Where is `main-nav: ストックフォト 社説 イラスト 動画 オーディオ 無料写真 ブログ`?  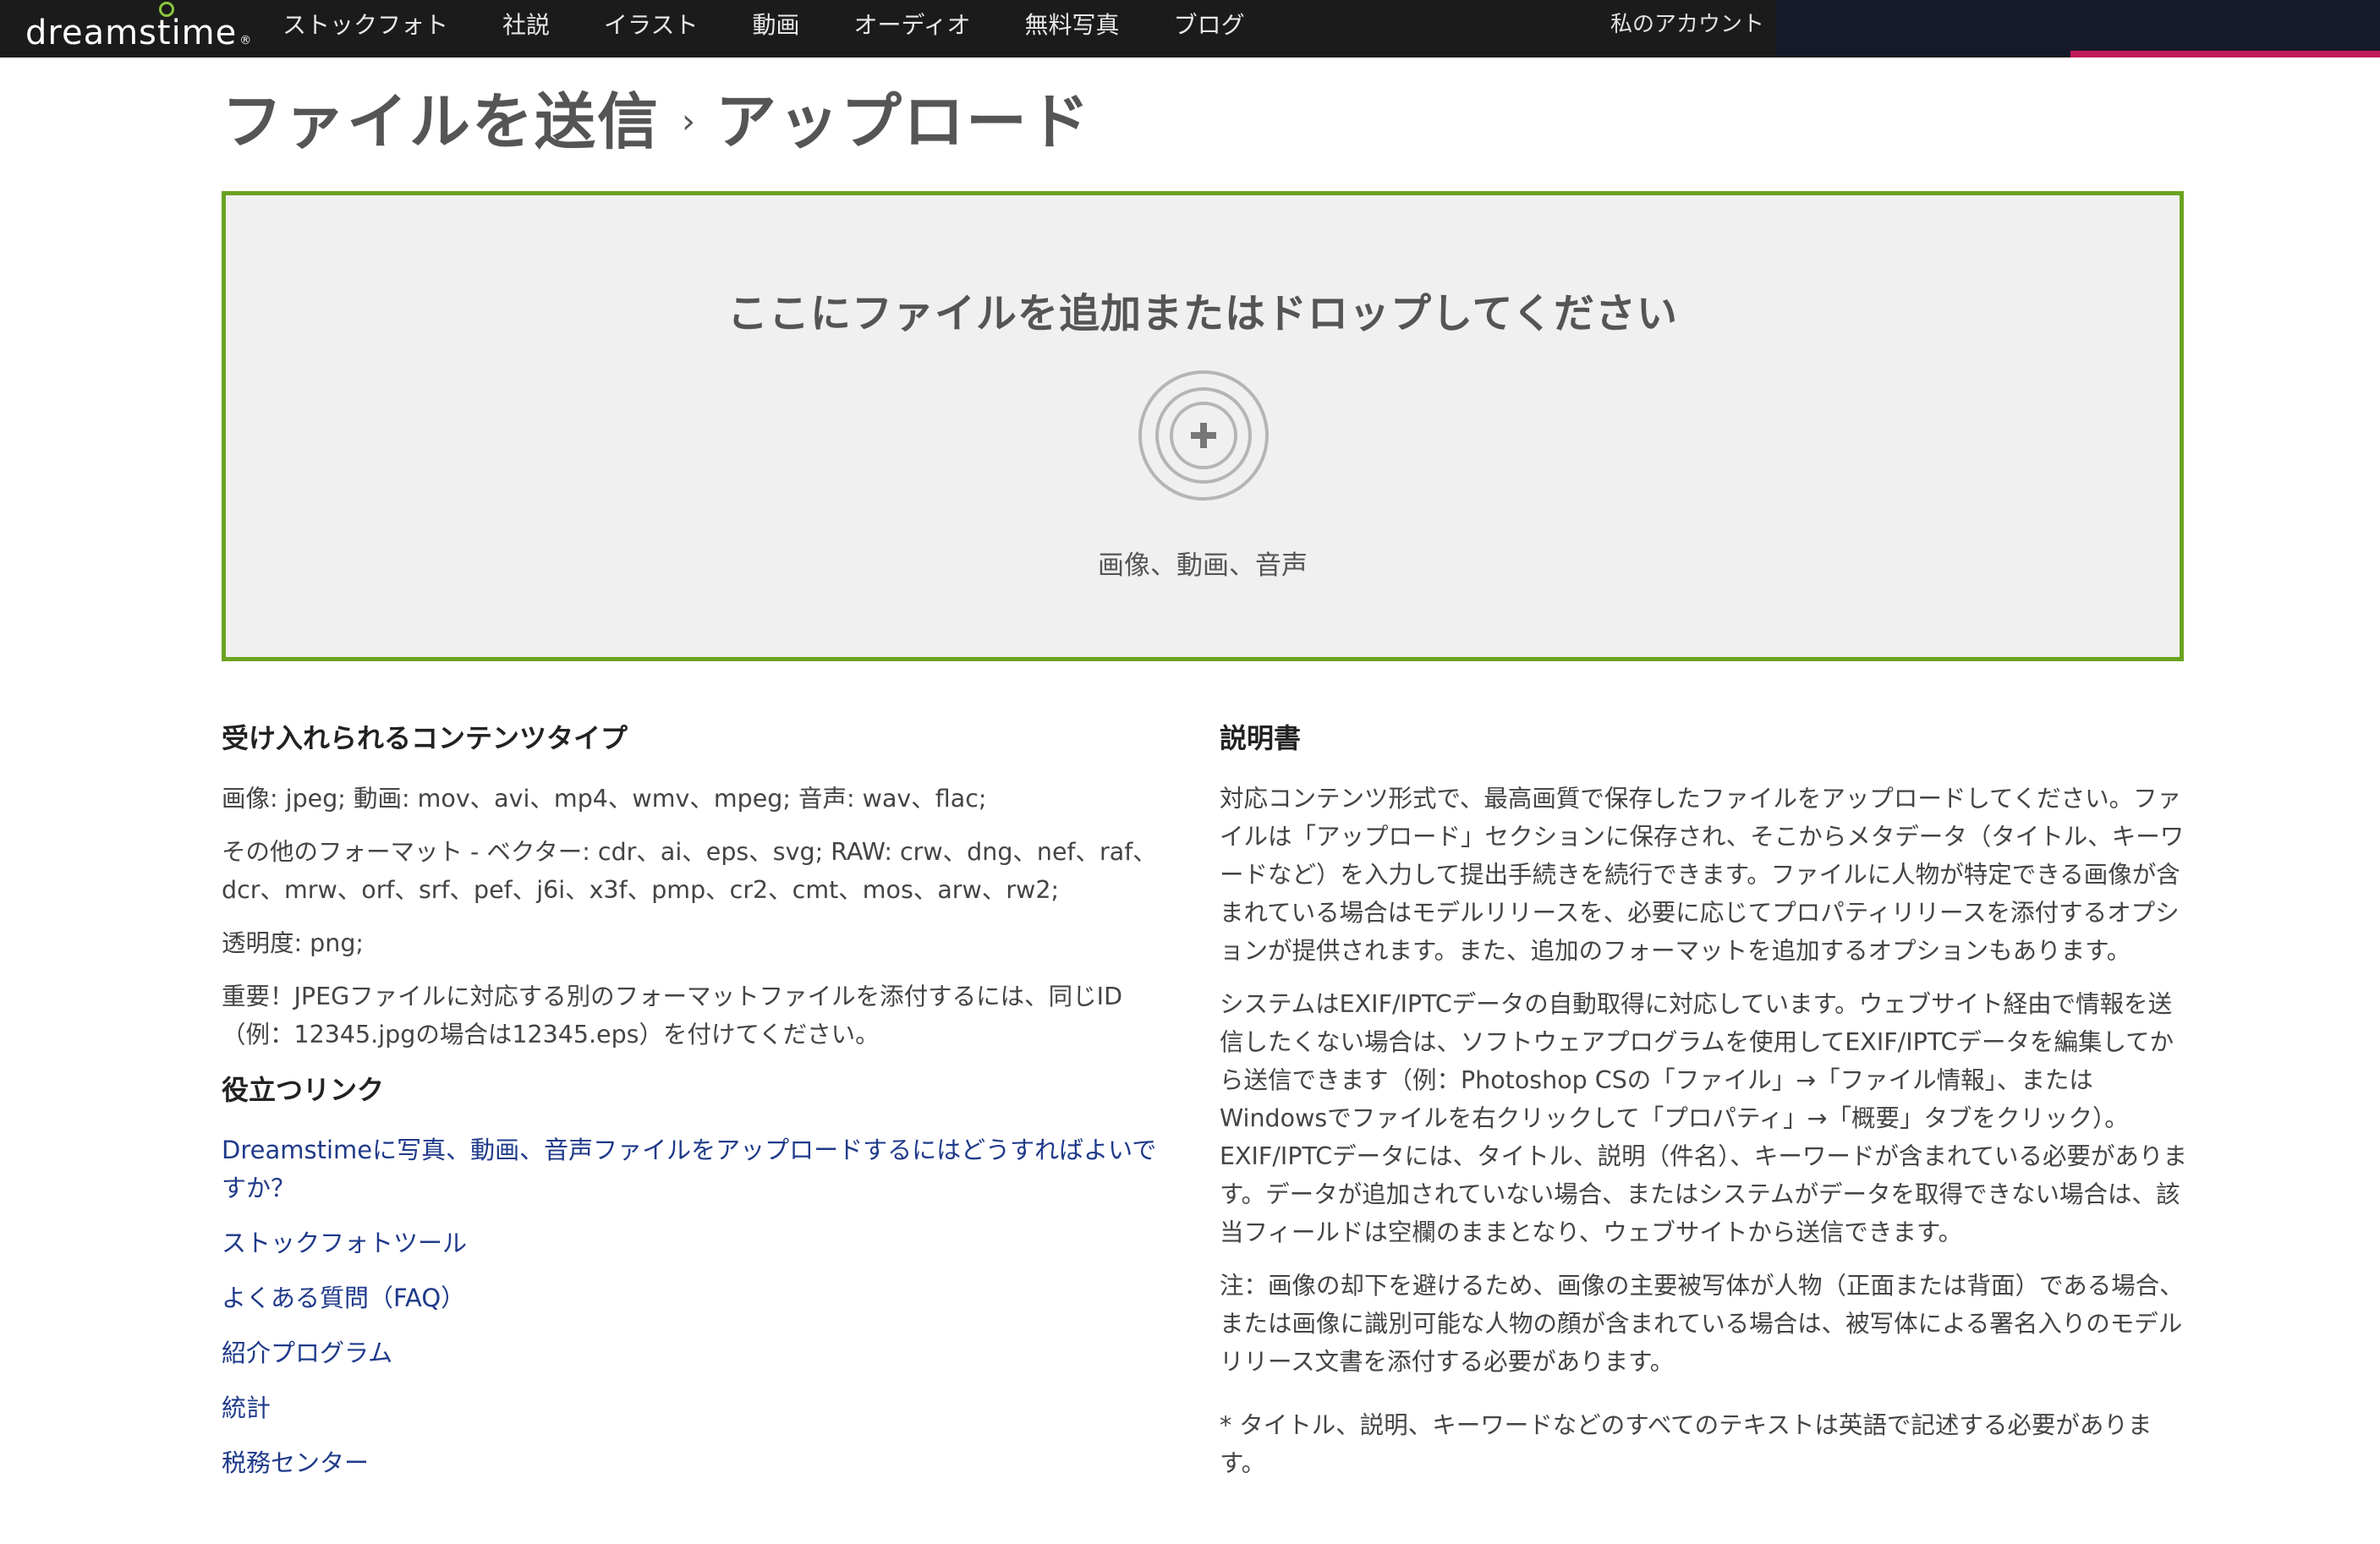
main-nav: ストックフォト 社説 イラスト 動画 オーディオ 無料写真 ブログ is located at coordinates (790, 23).